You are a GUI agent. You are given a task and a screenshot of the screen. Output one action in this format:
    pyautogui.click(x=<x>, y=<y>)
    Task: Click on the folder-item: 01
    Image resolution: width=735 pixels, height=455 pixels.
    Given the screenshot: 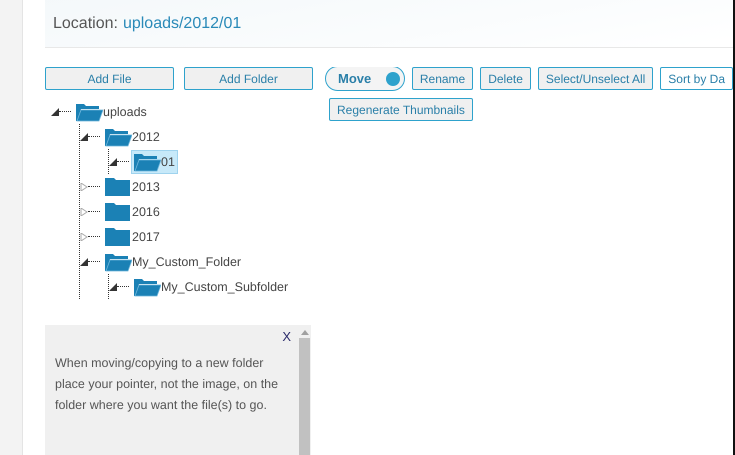 What is the action you would take?
    pyautogui.click(x=154, y=162)
    